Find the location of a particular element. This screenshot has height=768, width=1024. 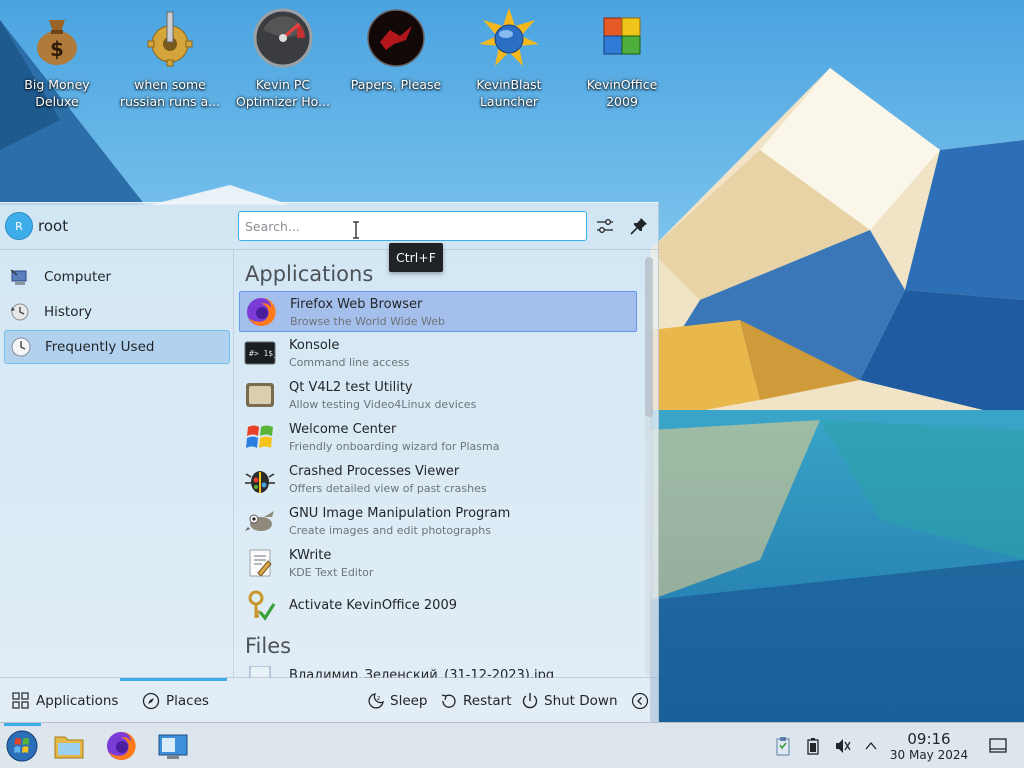

key-check-icon is located at coordinates (262, 605).